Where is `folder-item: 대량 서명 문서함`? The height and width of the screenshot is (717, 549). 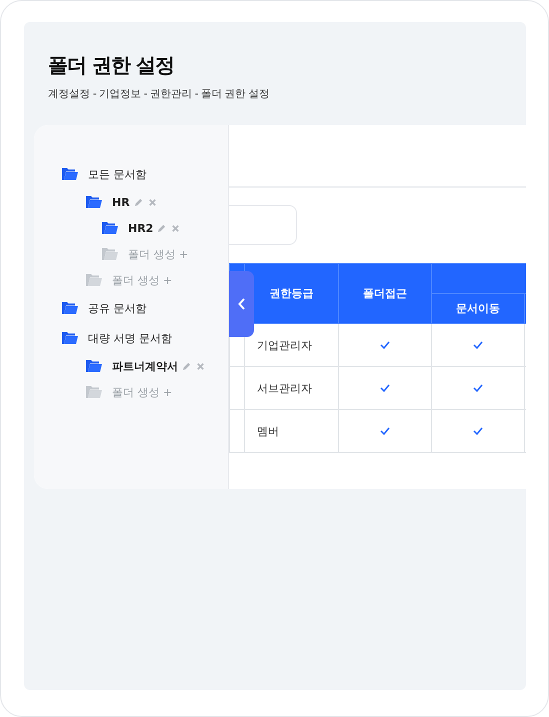
folder-item: 대량 서명 문서함 is located at coordinates (130, 338).